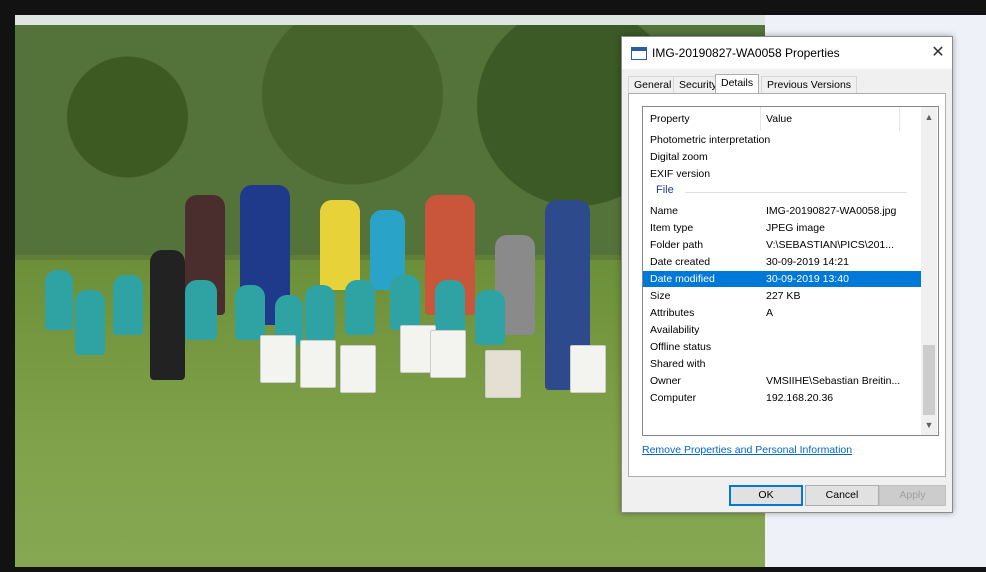  I want to click on list-item: Name IMG-20190827-WA0058.jpg, so click(782, 211).